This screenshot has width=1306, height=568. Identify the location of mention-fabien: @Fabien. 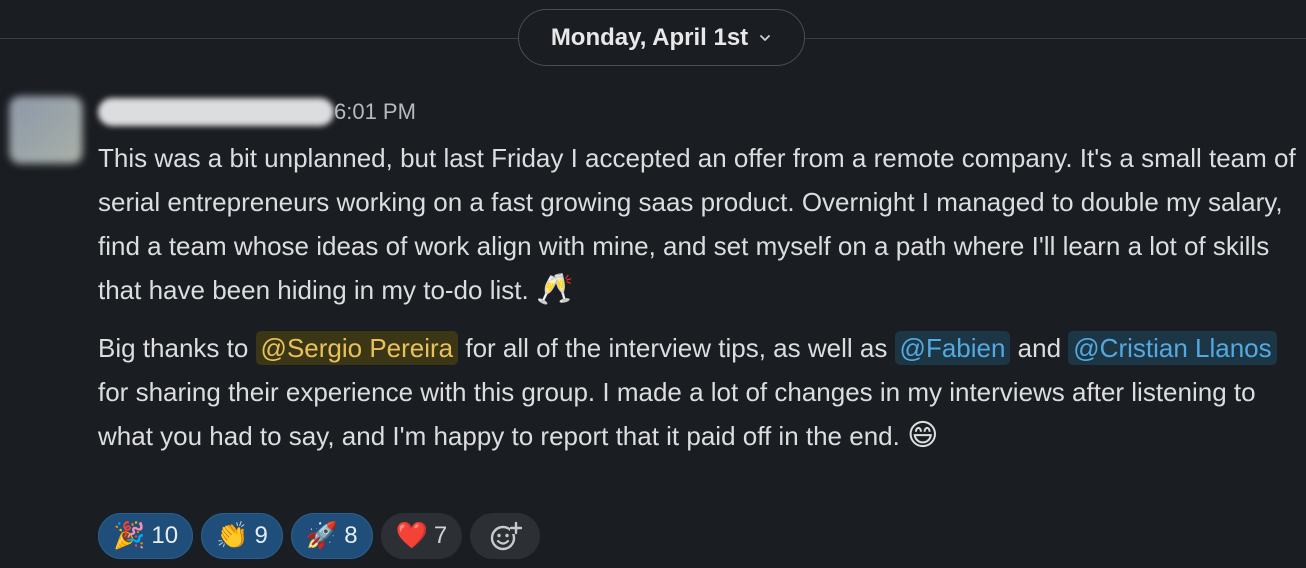
(952, 348).